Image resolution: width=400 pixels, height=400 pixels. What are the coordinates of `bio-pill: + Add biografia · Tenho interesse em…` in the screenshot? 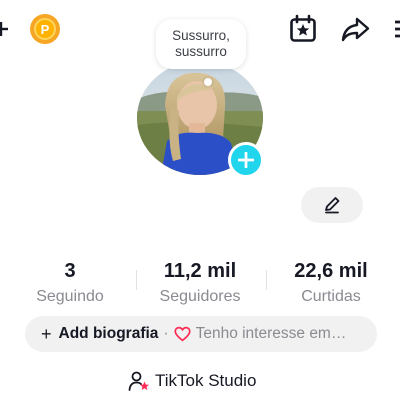 It's located at (201, 334).